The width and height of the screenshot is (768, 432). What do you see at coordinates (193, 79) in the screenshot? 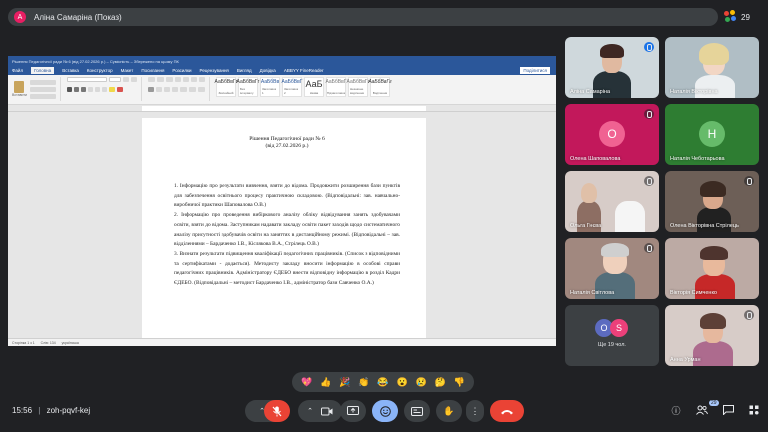
I see `sort-button` at bounding box center [193, 79].